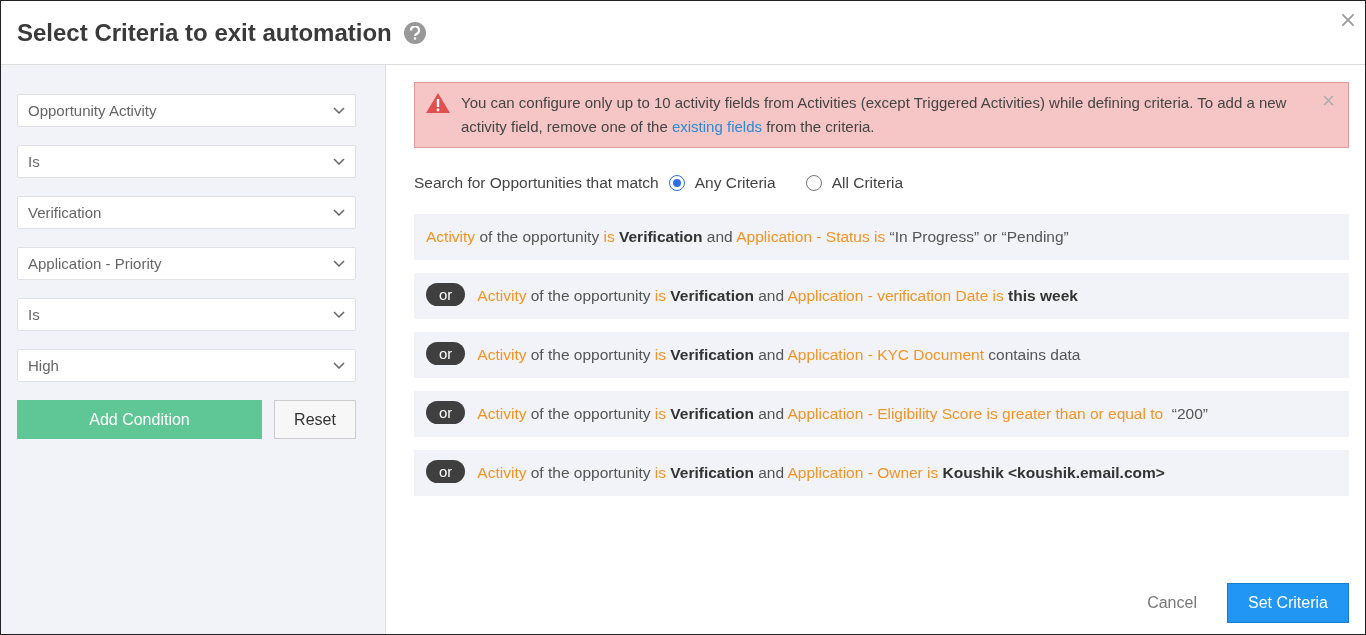  I want to click on criteria-text: Activity of the opportunity is Verification and Application - Owner is Koushik <koushik.email.com>, so click(821, 473).